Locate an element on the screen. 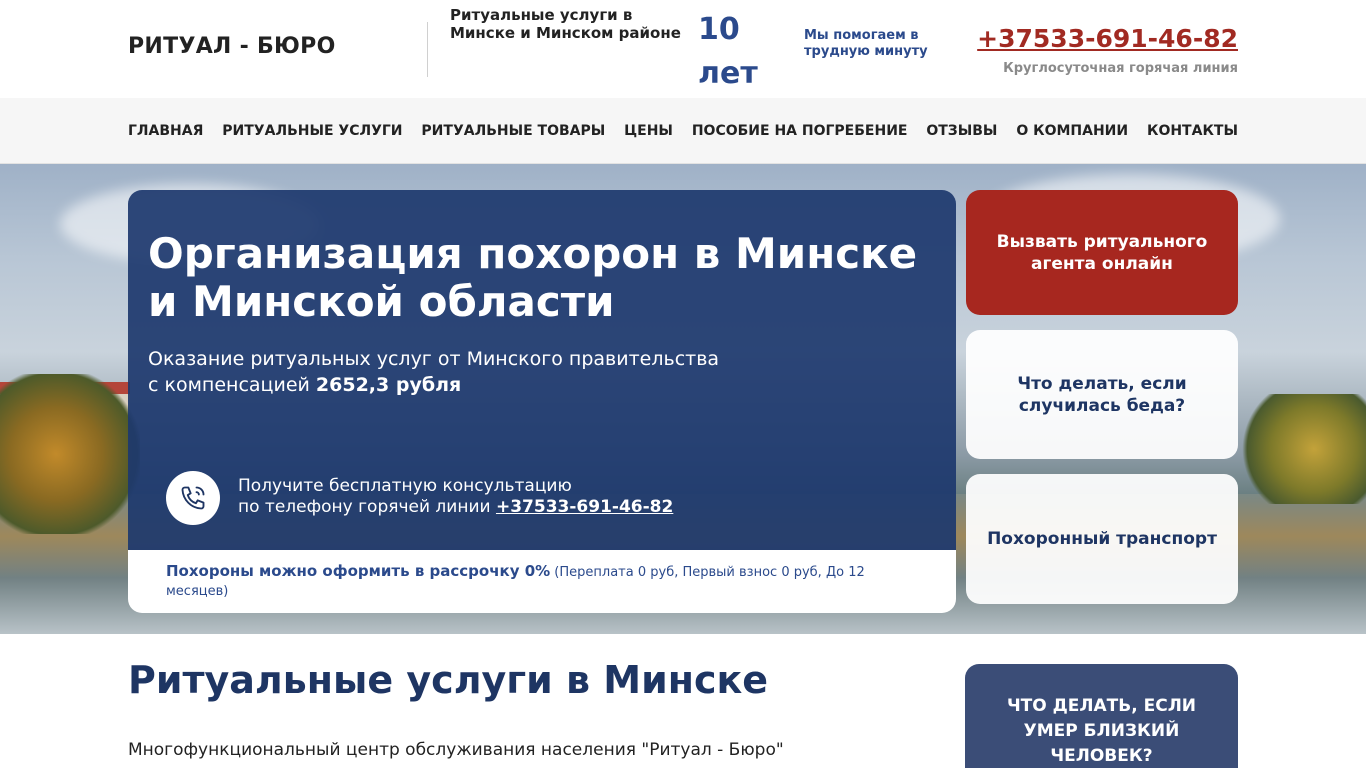  years-badge: 10 лет is located at coordinates (728, 51).